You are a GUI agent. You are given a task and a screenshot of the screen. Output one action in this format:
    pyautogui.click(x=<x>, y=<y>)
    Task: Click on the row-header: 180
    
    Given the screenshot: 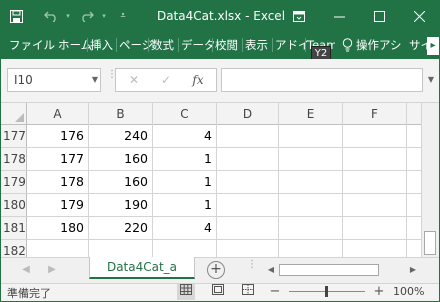 What is the action you would take?
    pyautogui.click(x=14, y=205)
    